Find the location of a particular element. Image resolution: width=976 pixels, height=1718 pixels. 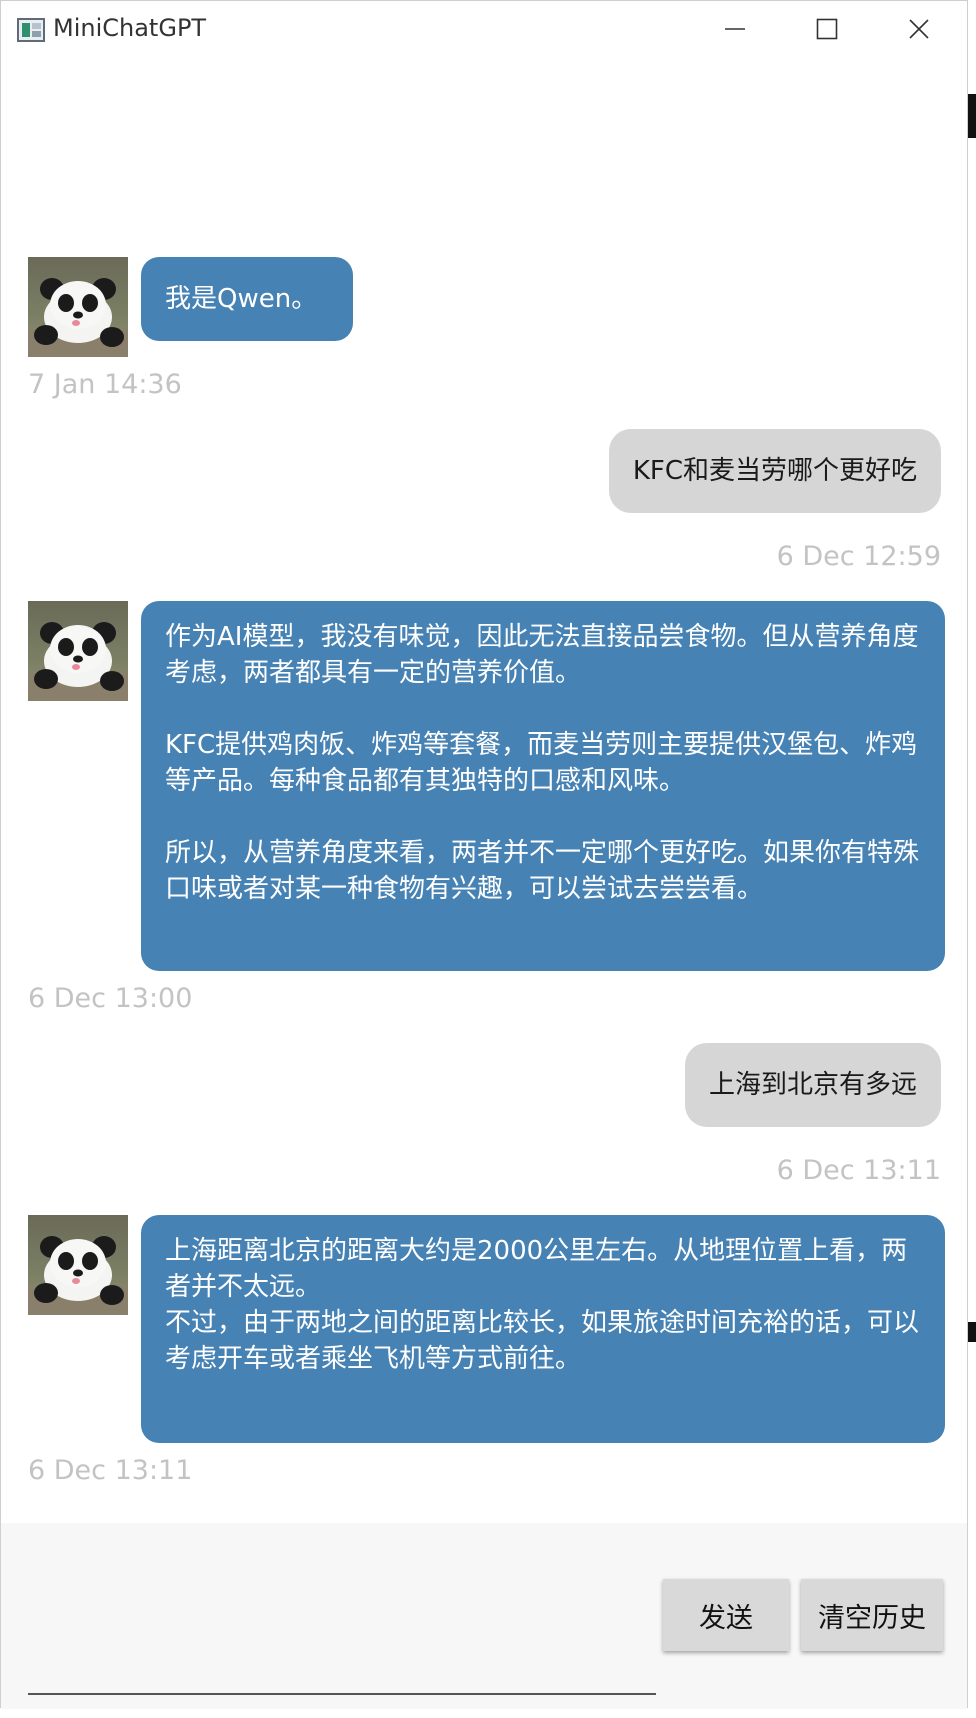

minimize-button is located at coordinates (735, 29).